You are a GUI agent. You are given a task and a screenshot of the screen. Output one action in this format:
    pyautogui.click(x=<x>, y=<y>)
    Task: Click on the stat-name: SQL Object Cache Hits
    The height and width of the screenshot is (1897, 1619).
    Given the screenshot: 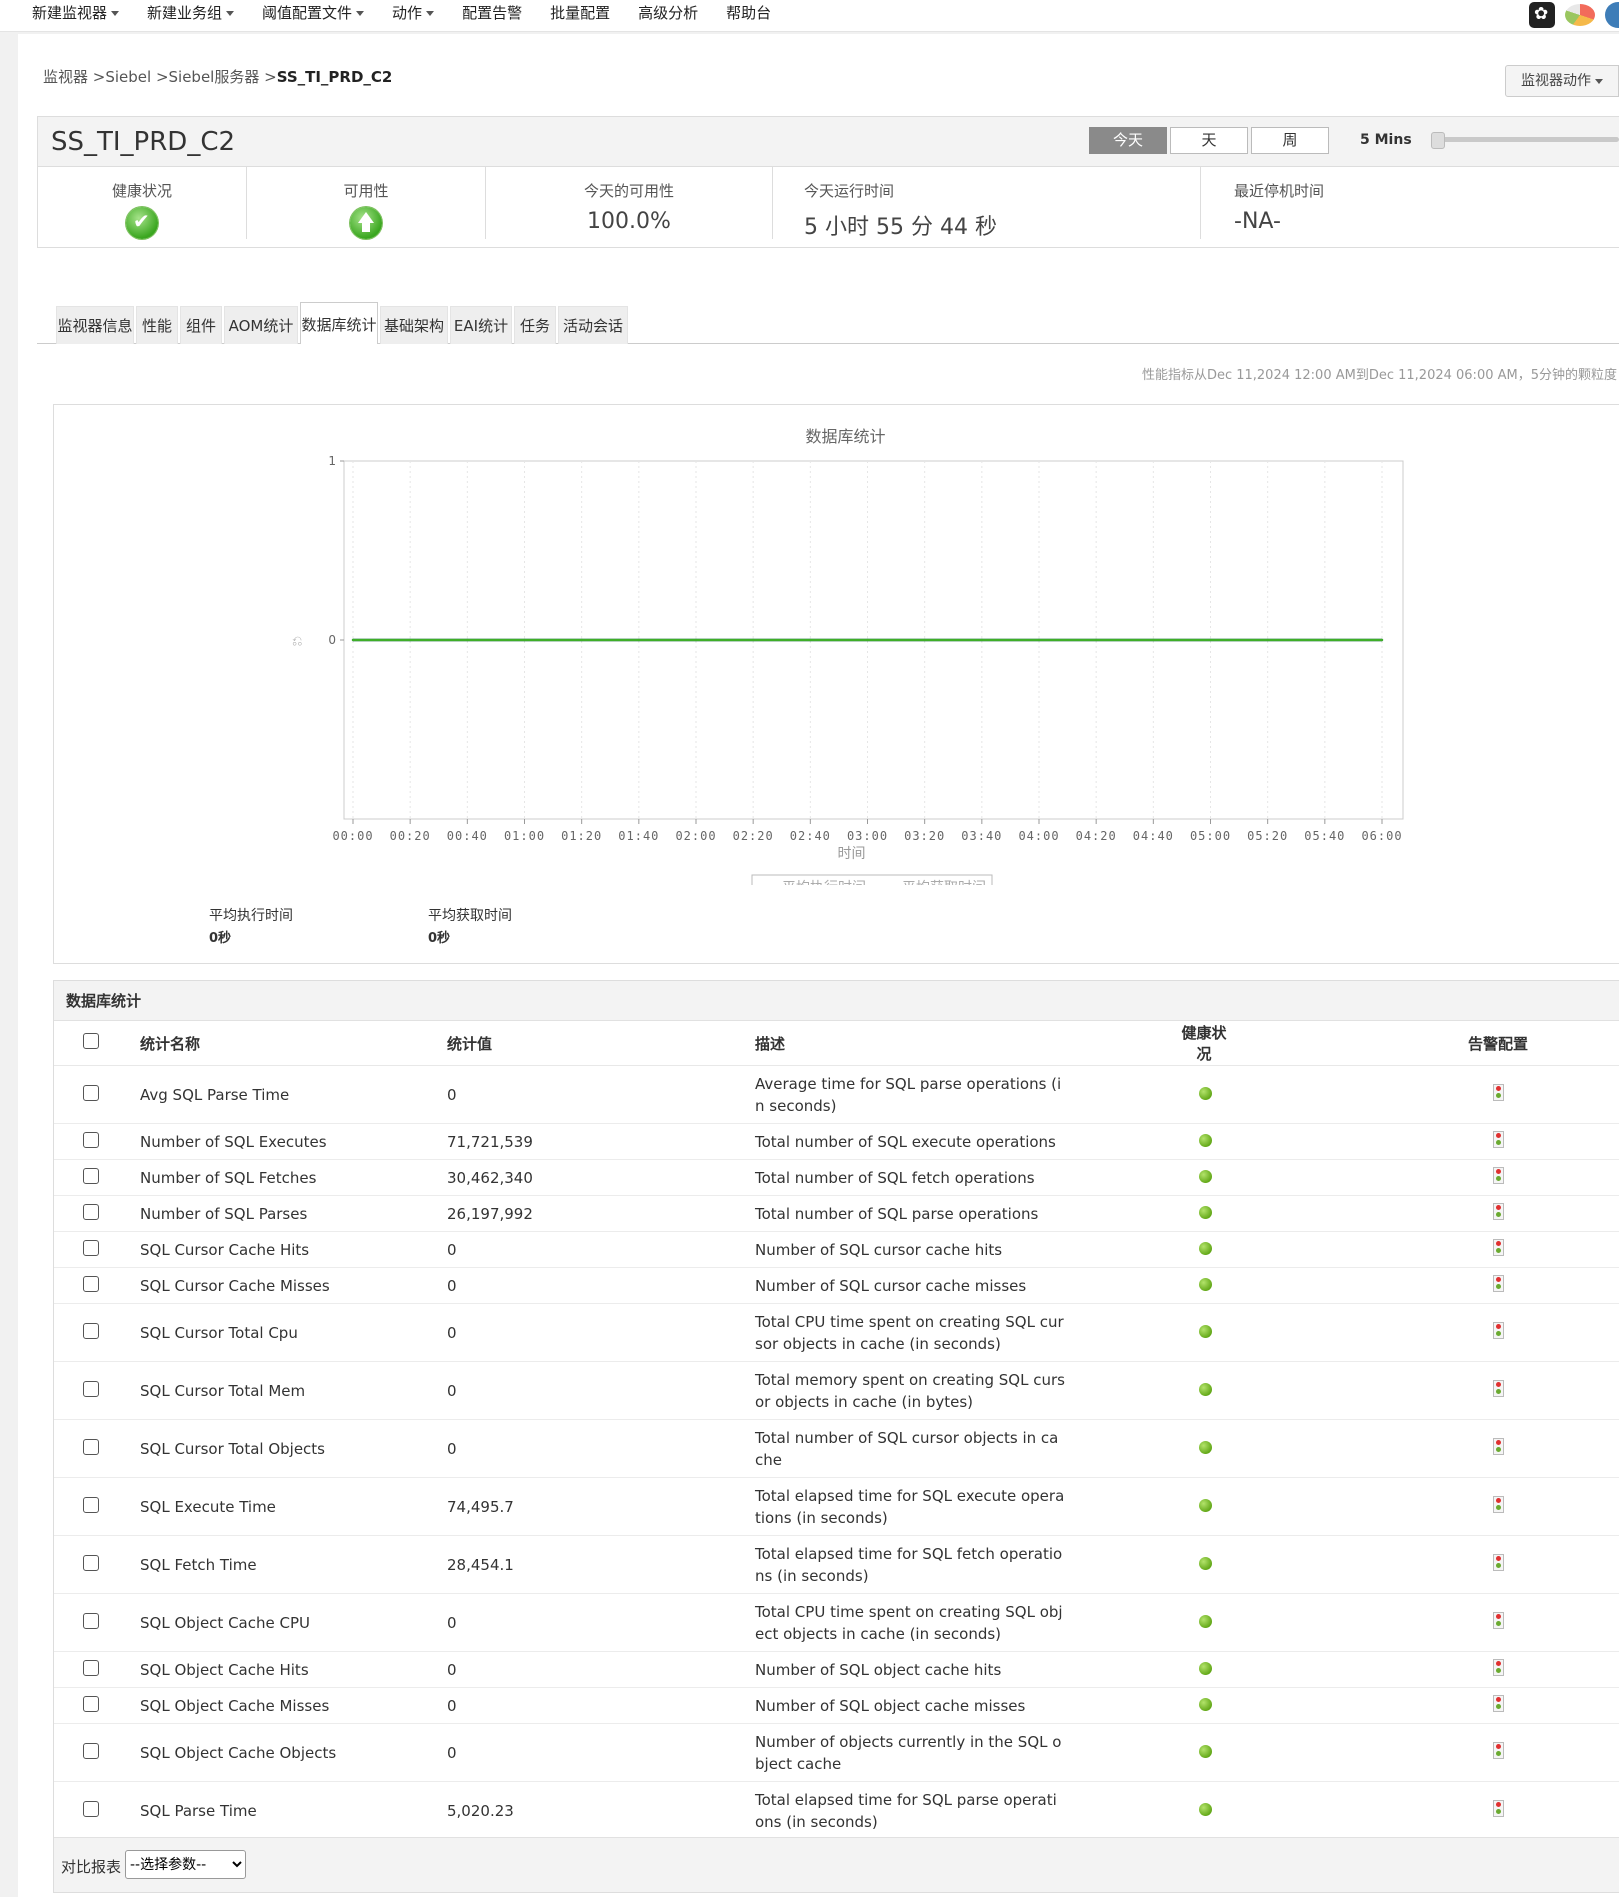 What is the action you would take?
    pyautogui.click(x=292, y=1669)
    